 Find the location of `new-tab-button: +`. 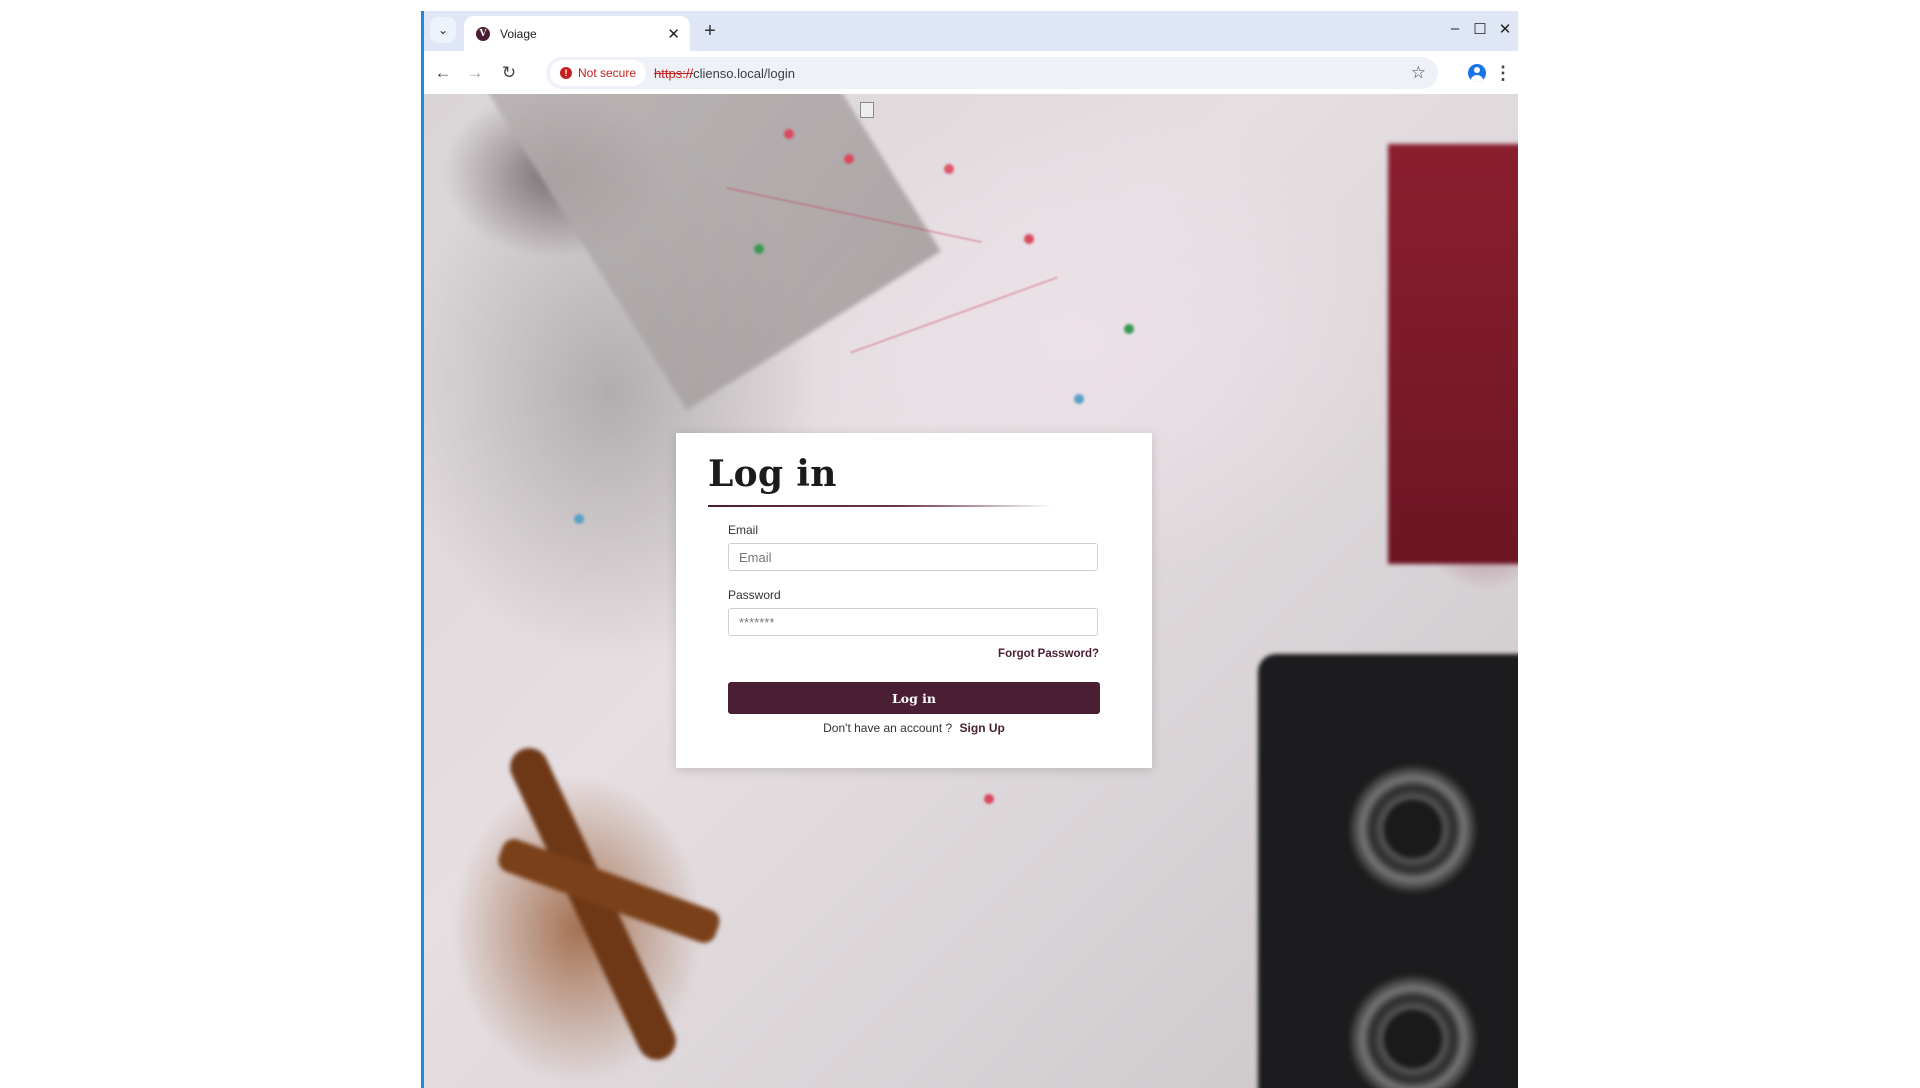

new-tab-button: + is located at coordinates (710, 31).